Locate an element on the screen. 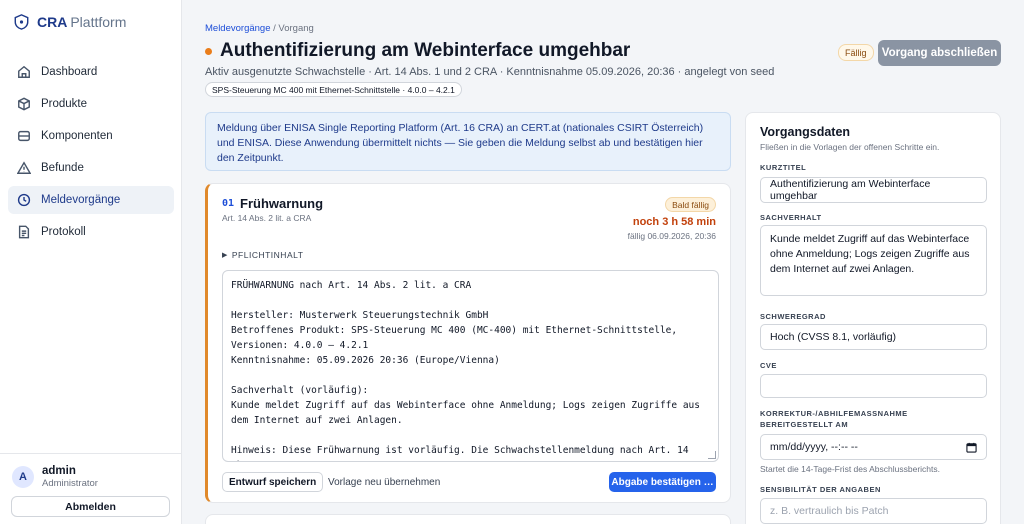 This screenshot has height=524, width=1024. user-info: A admin Administrator is located at coordinates (55, 477).